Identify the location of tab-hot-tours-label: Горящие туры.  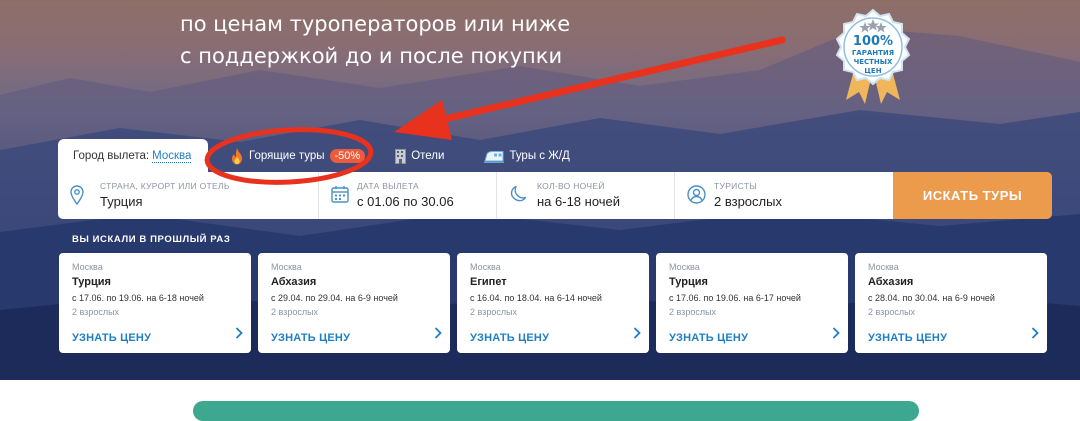
(287, 156).